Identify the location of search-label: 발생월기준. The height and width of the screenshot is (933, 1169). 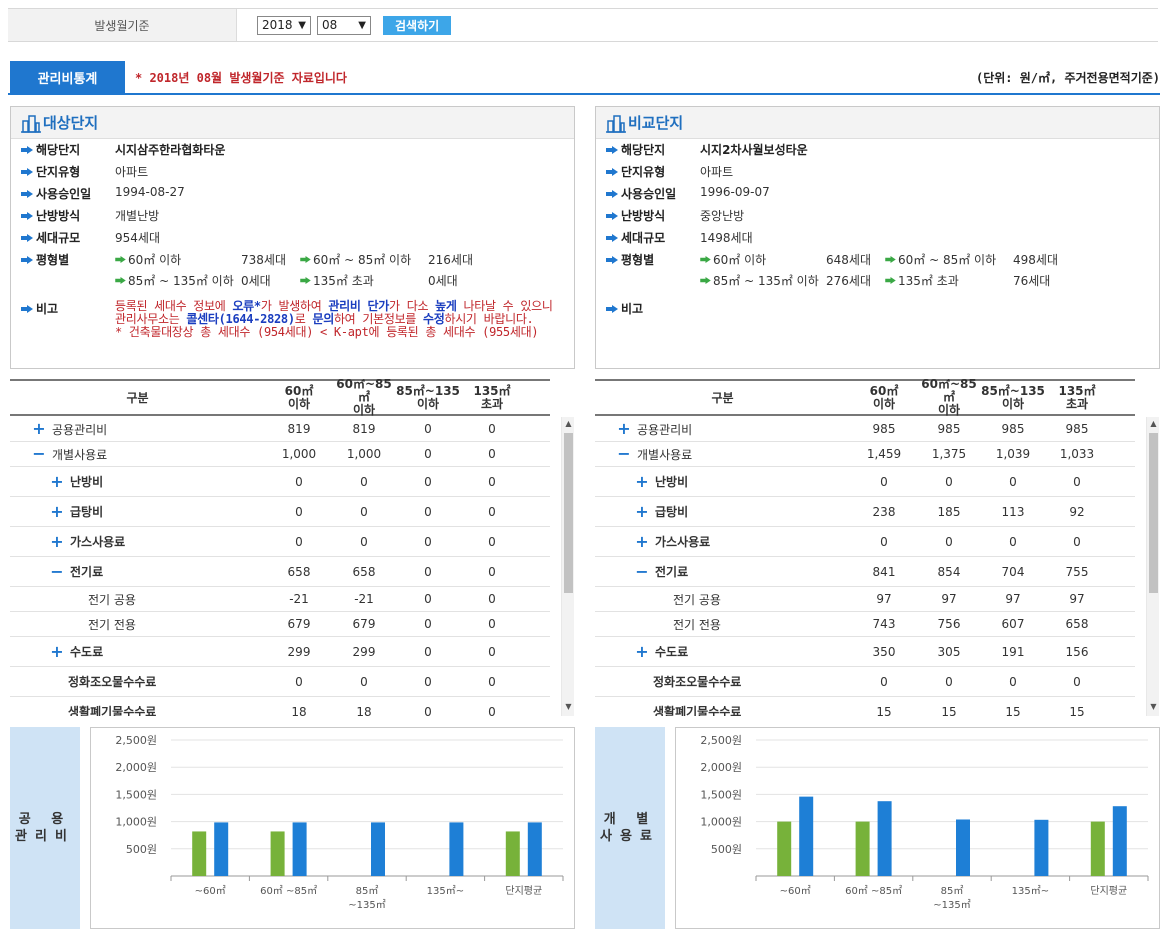
(122, 25).